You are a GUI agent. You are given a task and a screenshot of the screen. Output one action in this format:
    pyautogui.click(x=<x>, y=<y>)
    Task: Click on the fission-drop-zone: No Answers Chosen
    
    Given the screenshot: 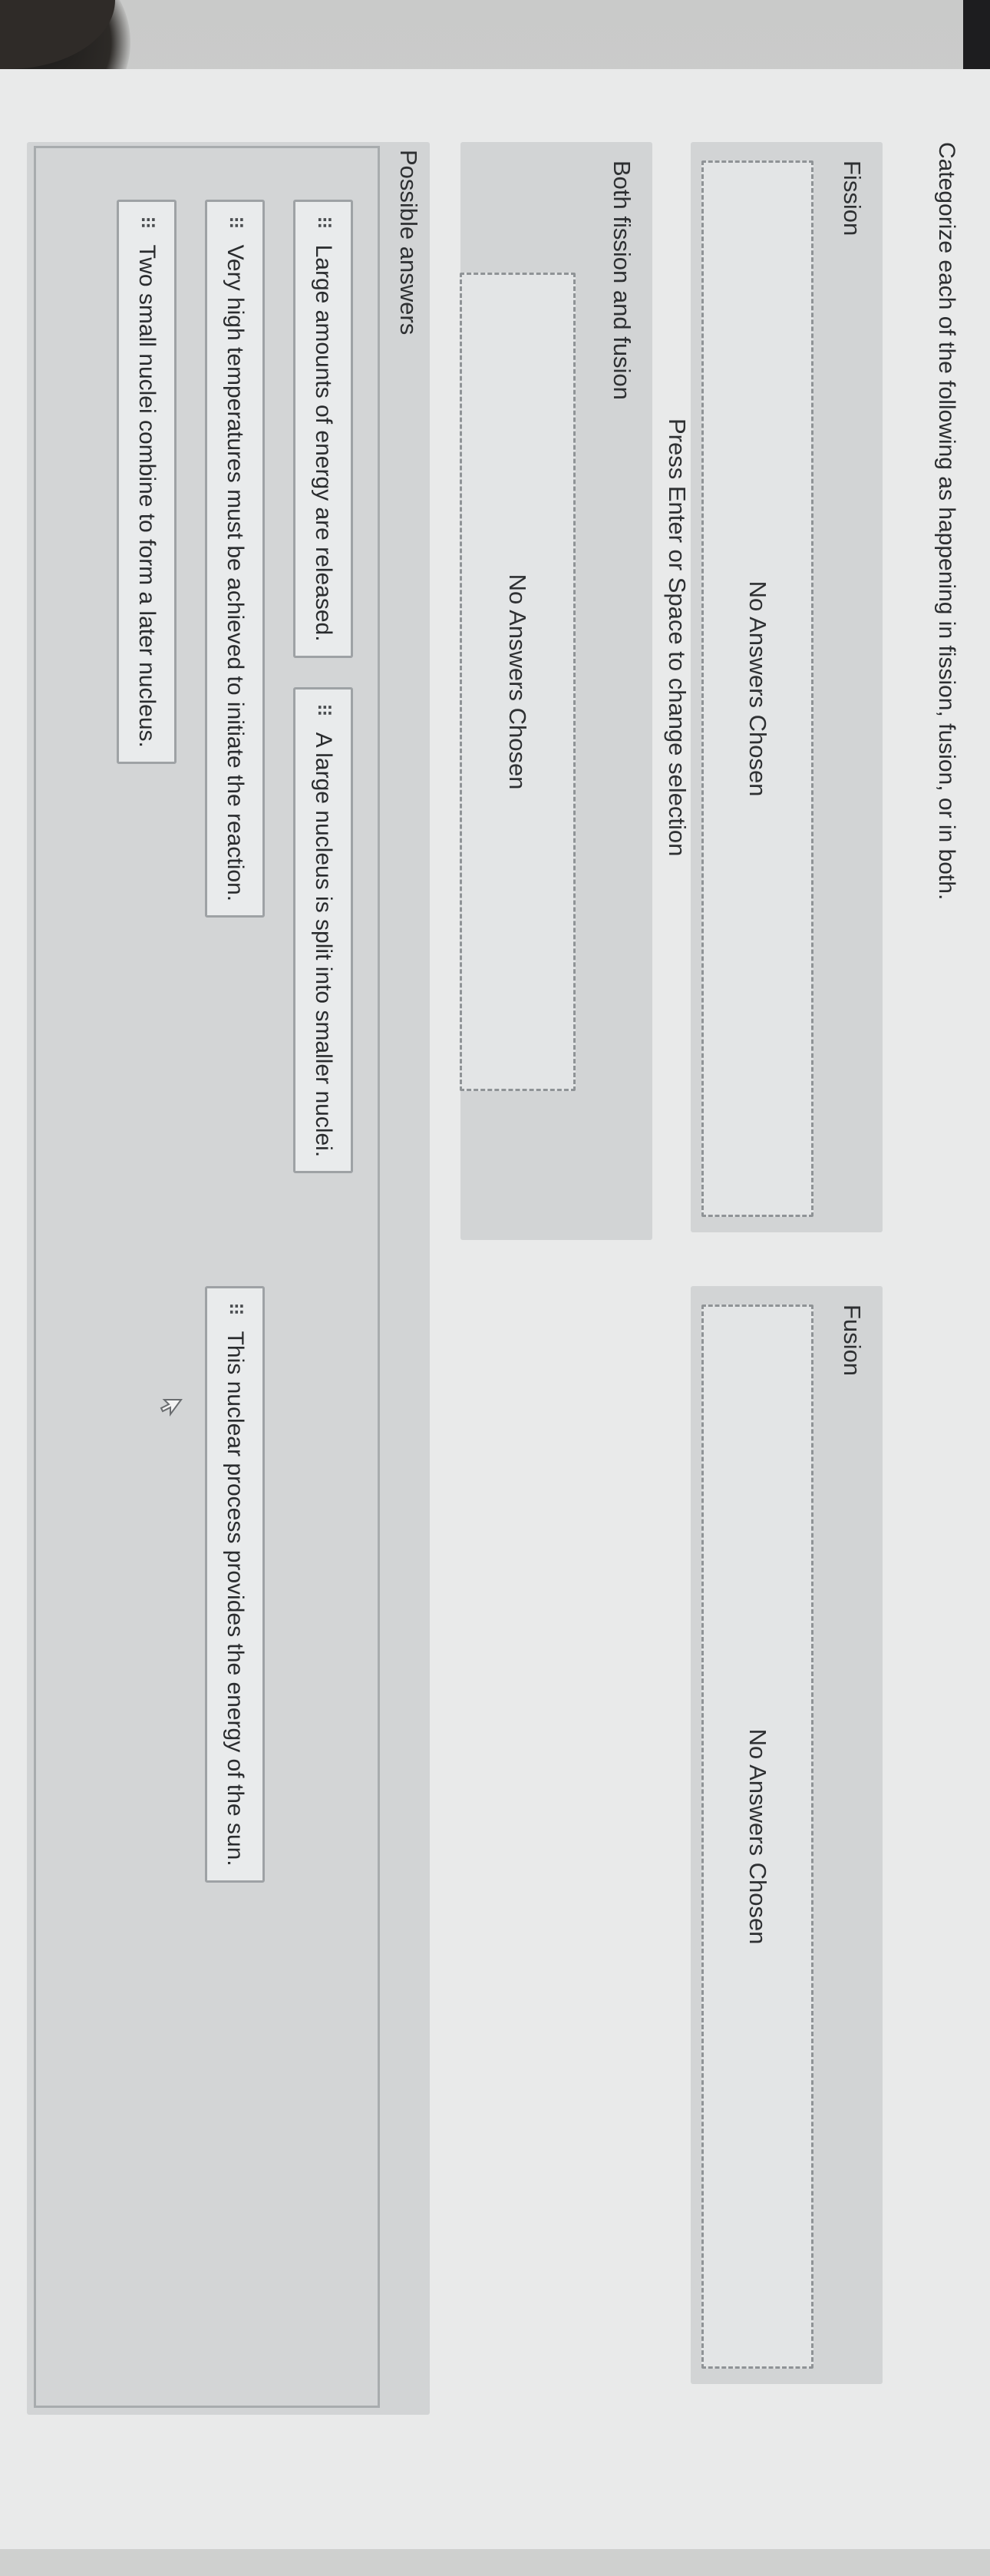 What is the action you would take?
    pyautogui.click(x=757, y=688)
    